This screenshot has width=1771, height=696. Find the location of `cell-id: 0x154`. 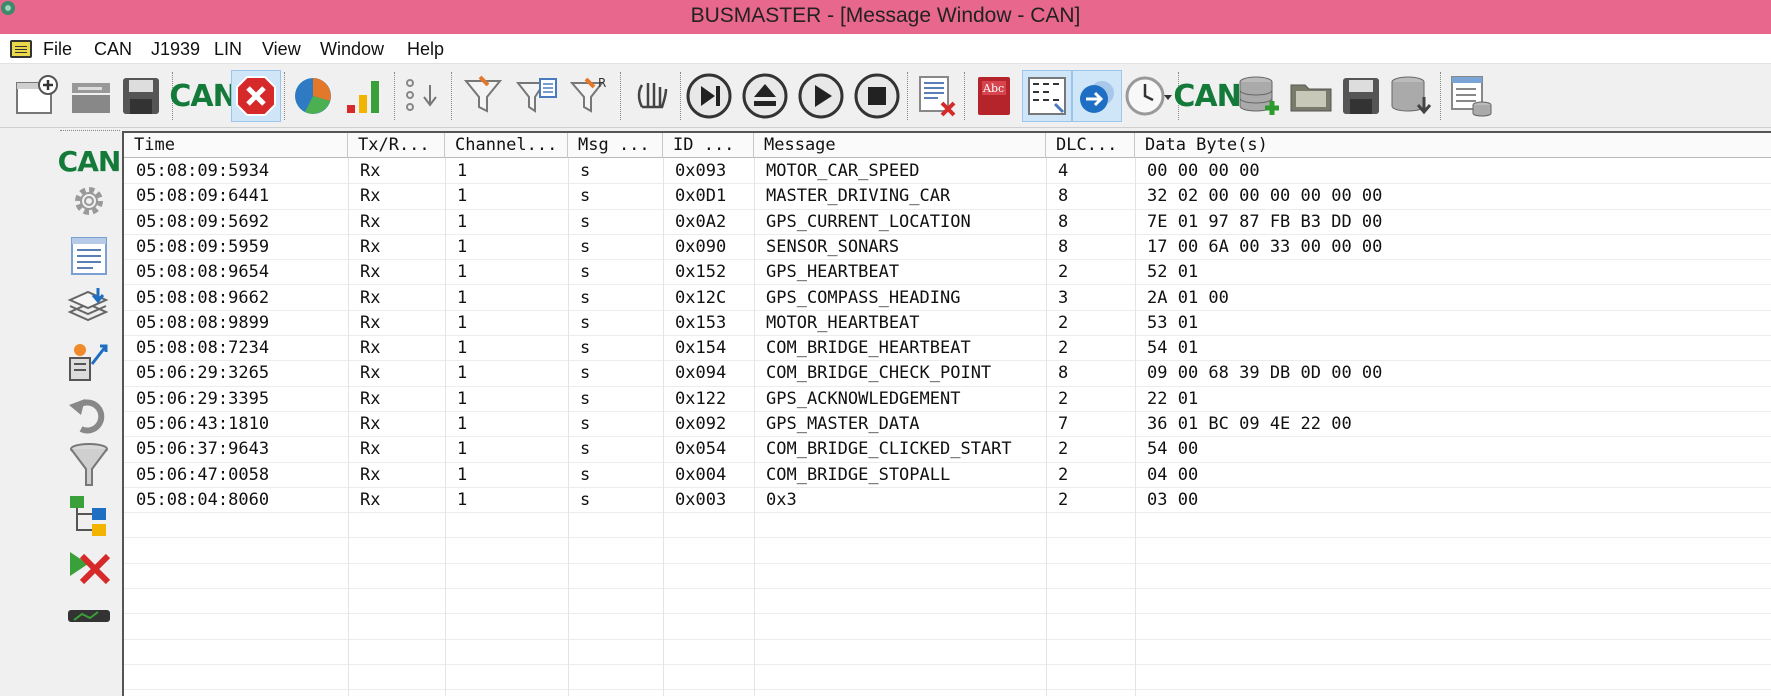

cell-id: 0x154 is located at coordinates (701, 348).